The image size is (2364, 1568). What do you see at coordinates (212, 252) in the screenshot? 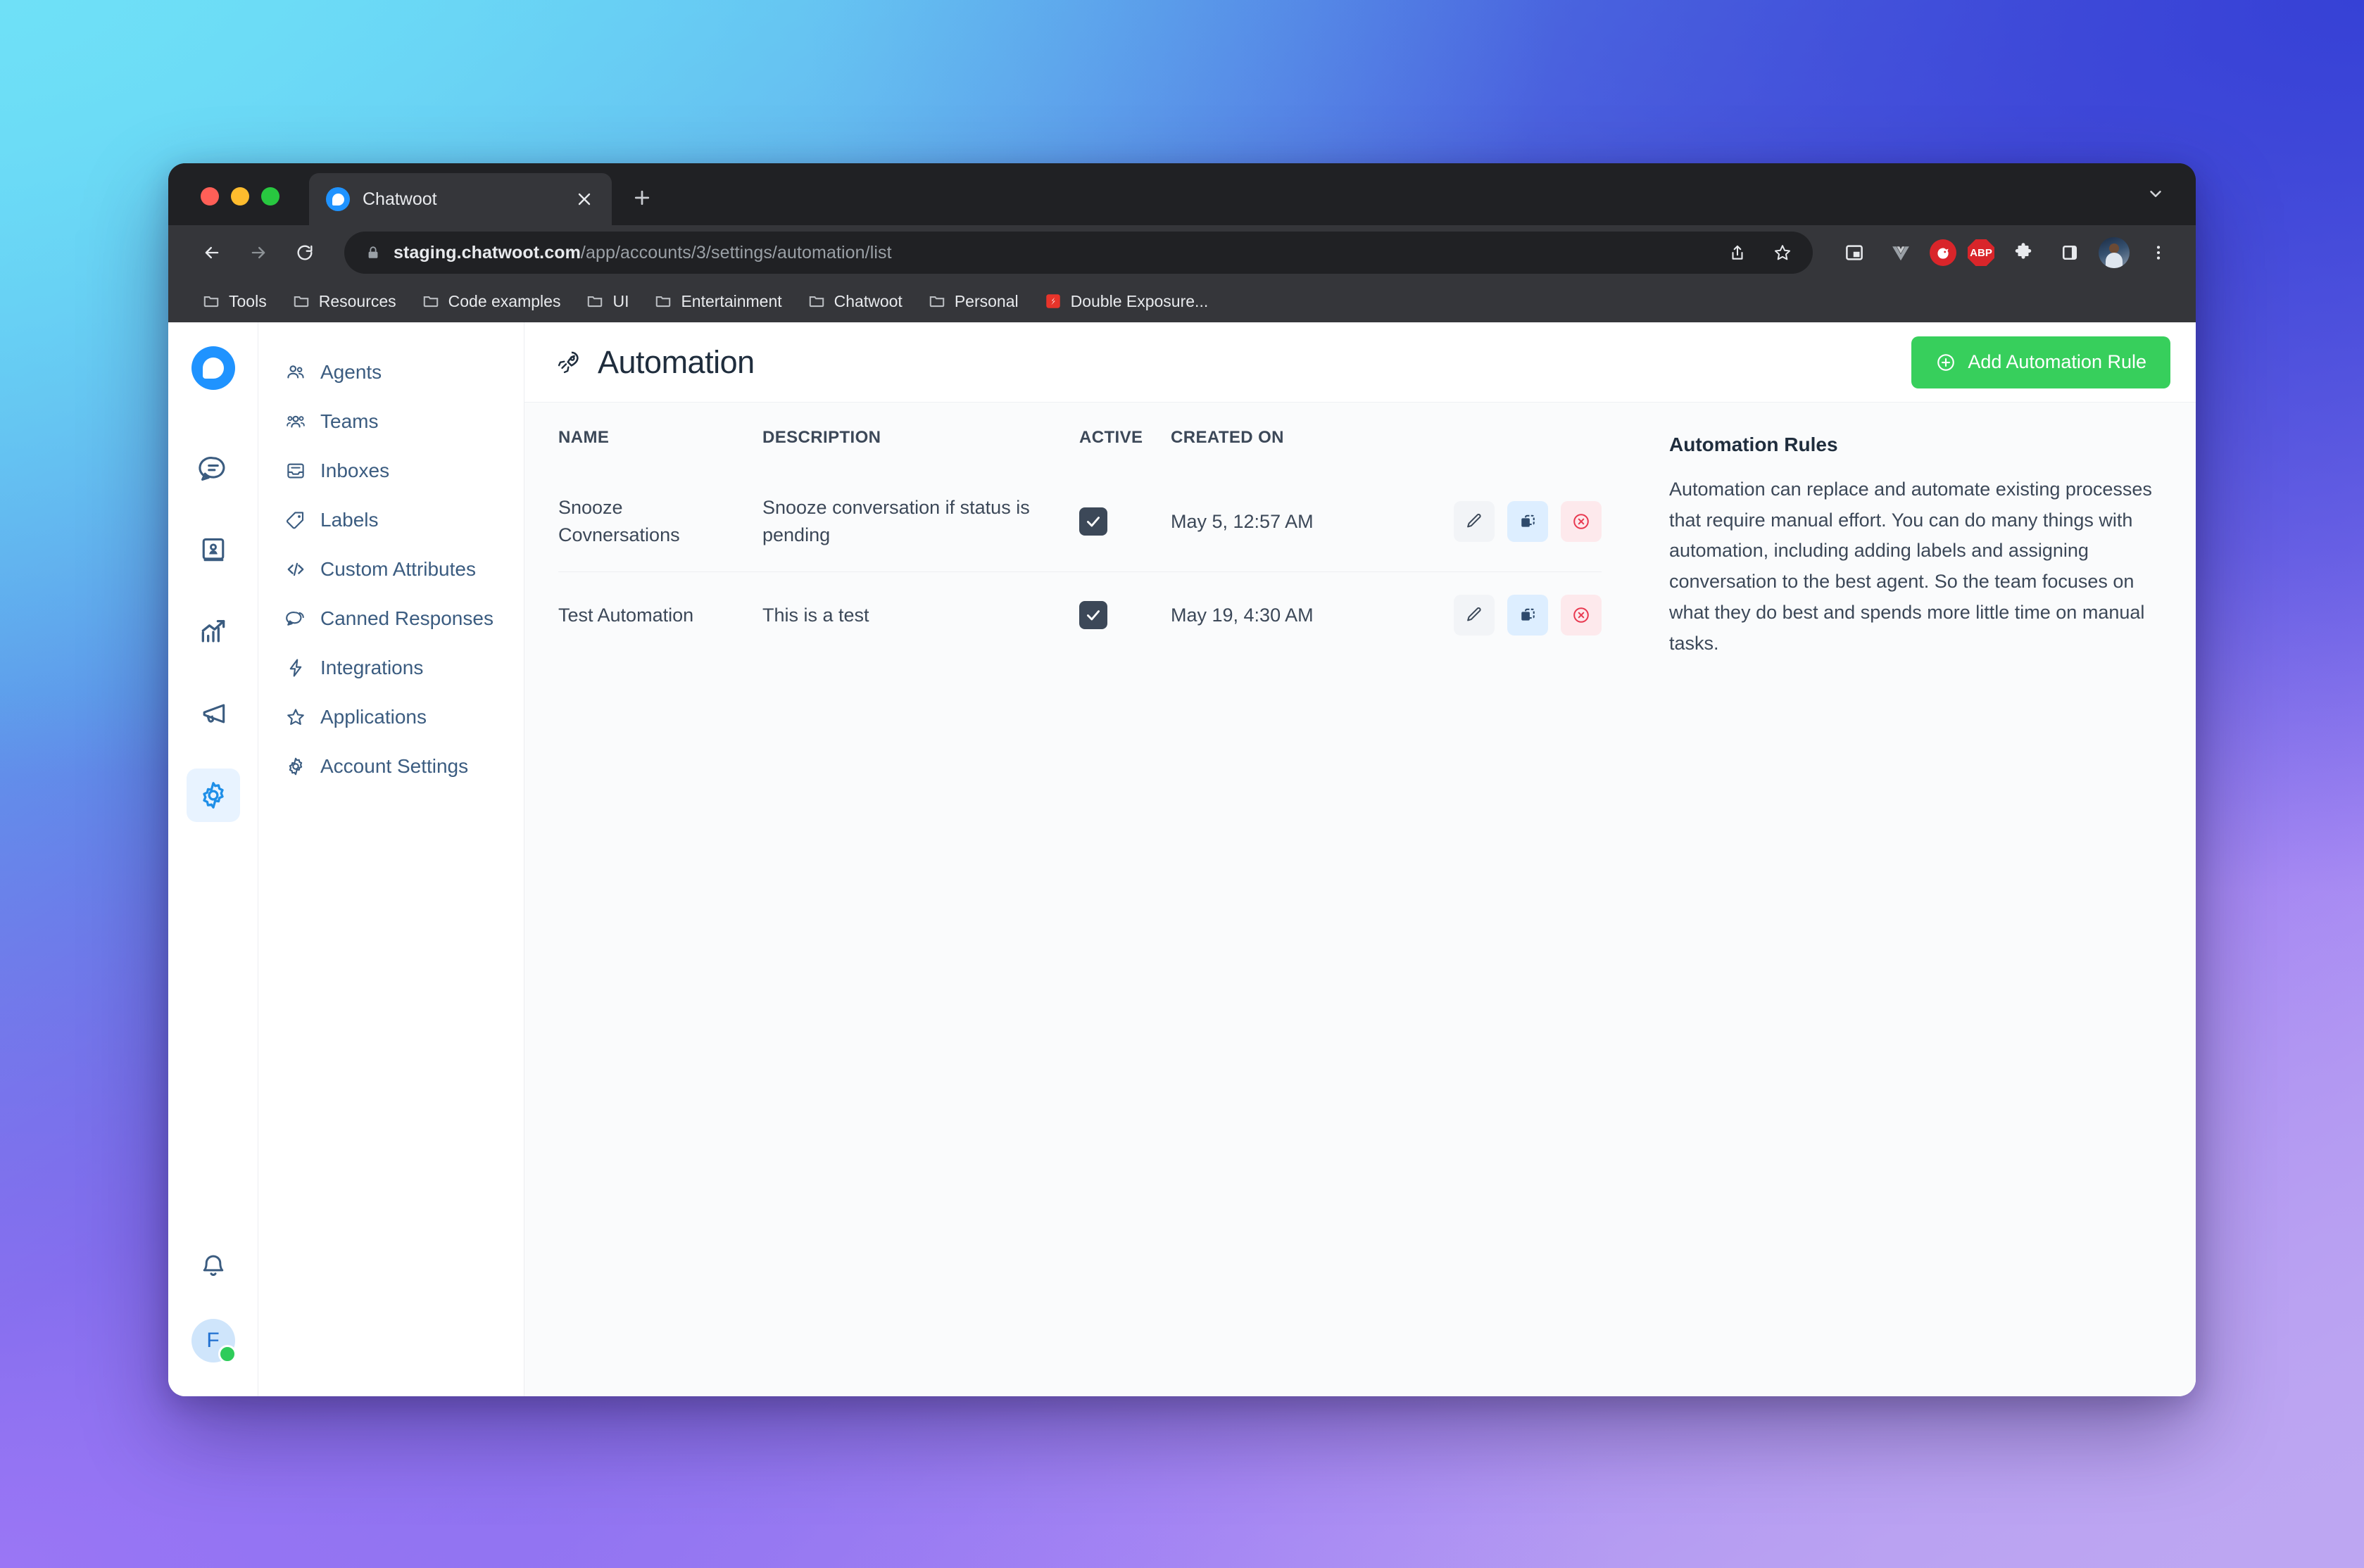
I see `back-arrow-icon` at bounding box center [212, 252].